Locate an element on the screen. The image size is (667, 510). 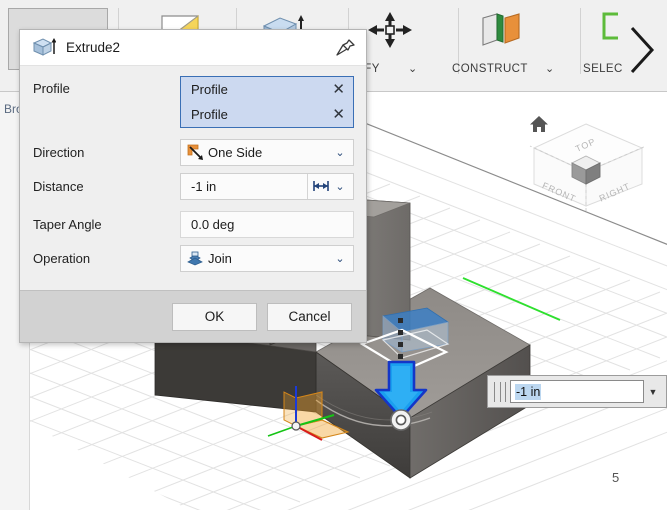
dialog-row-direction: Direction One Side ⌄ is located at coordinates (193, 152).